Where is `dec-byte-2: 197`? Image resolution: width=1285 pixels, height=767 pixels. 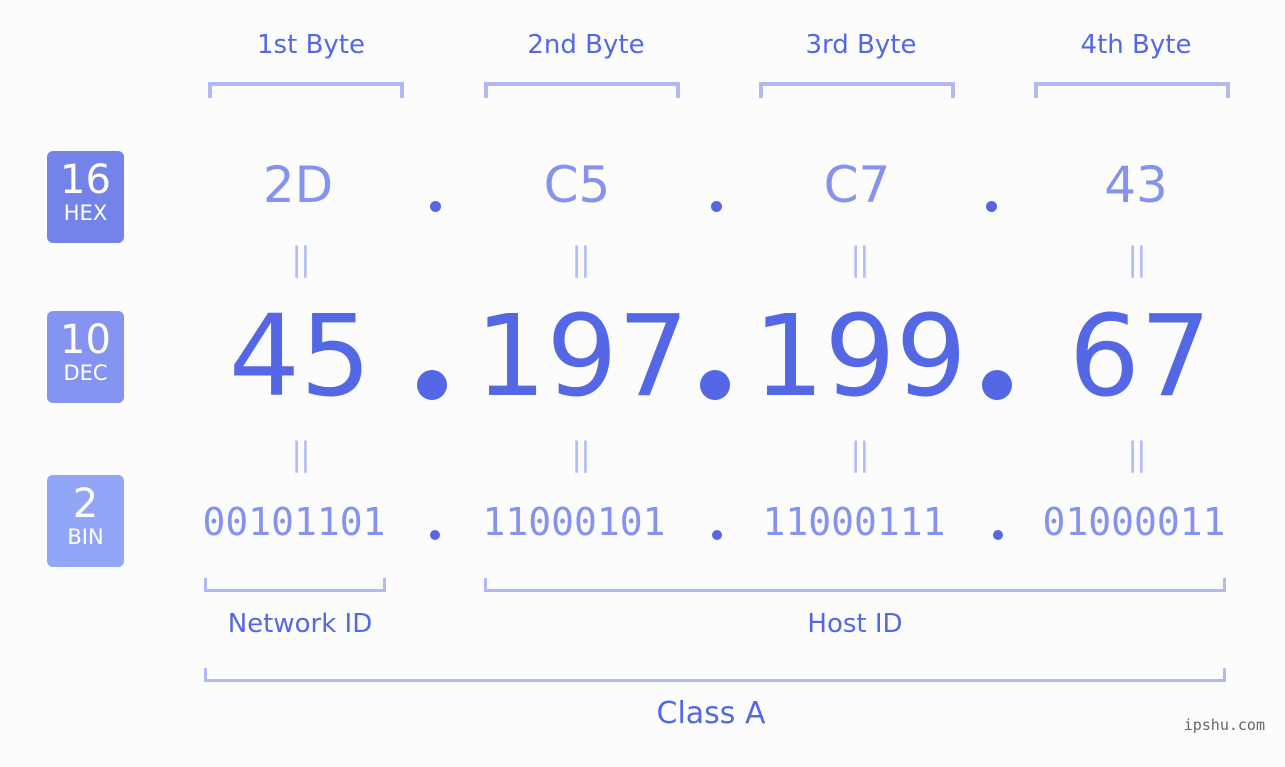 dec-byte-2: 197 is located at coordinates (582, 357).